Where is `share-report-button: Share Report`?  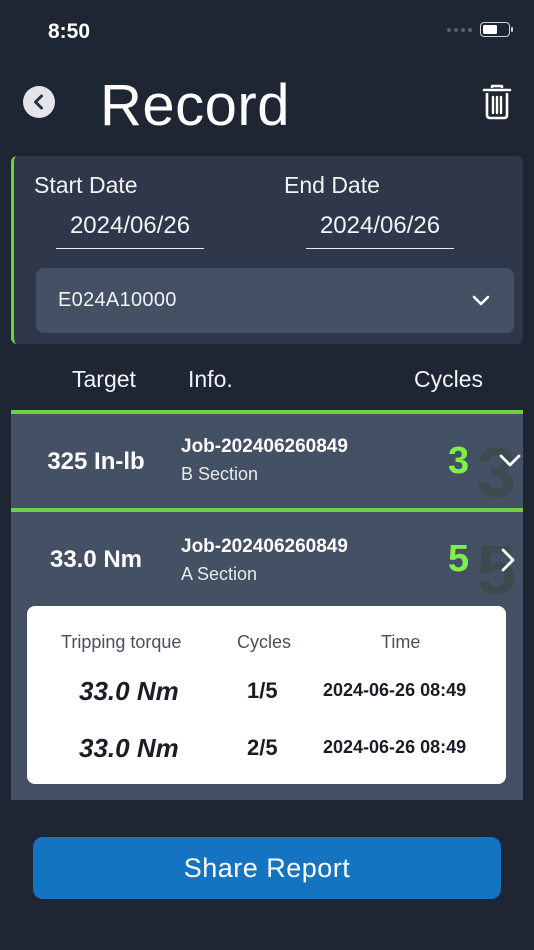 share-report-button: Share Report is located at coordinates (267, 868).